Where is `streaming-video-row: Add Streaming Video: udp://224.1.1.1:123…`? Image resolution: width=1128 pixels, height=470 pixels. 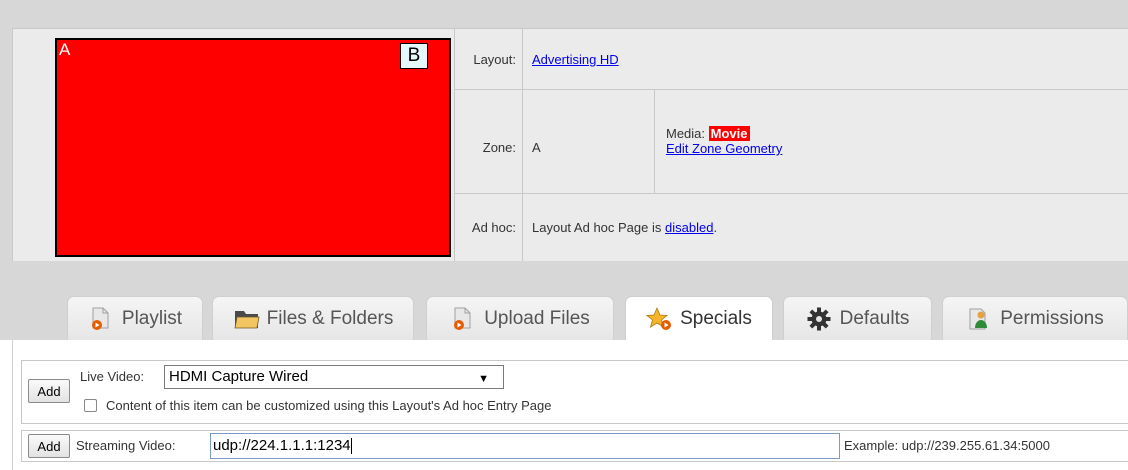
streaming-video-row: Add Streaming Video: udp://224.1.1.1:123… is located at coordinates (574, 446).